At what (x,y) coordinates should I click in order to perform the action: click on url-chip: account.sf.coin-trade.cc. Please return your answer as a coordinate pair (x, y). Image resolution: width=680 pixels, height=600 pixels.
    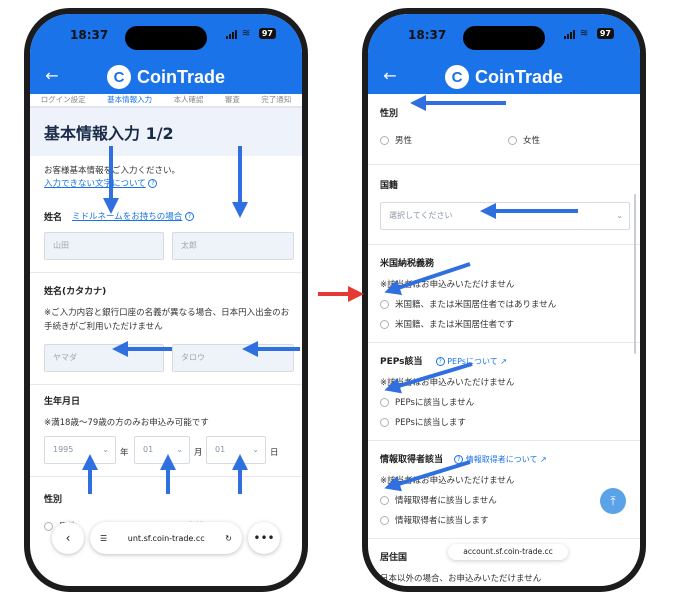
    Looking at the image, I should click on (508, 552).